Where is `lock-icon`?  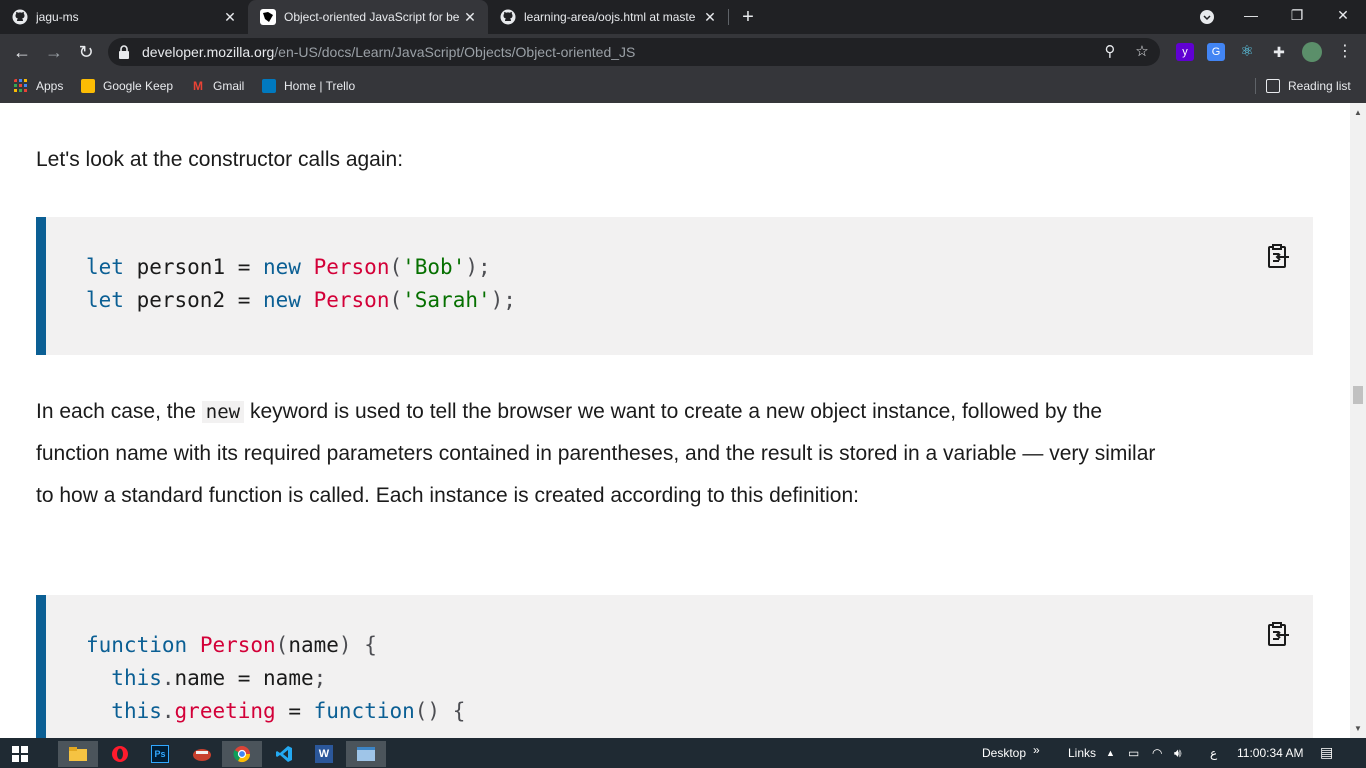
lock-icon is located at coordinates (124, 52).